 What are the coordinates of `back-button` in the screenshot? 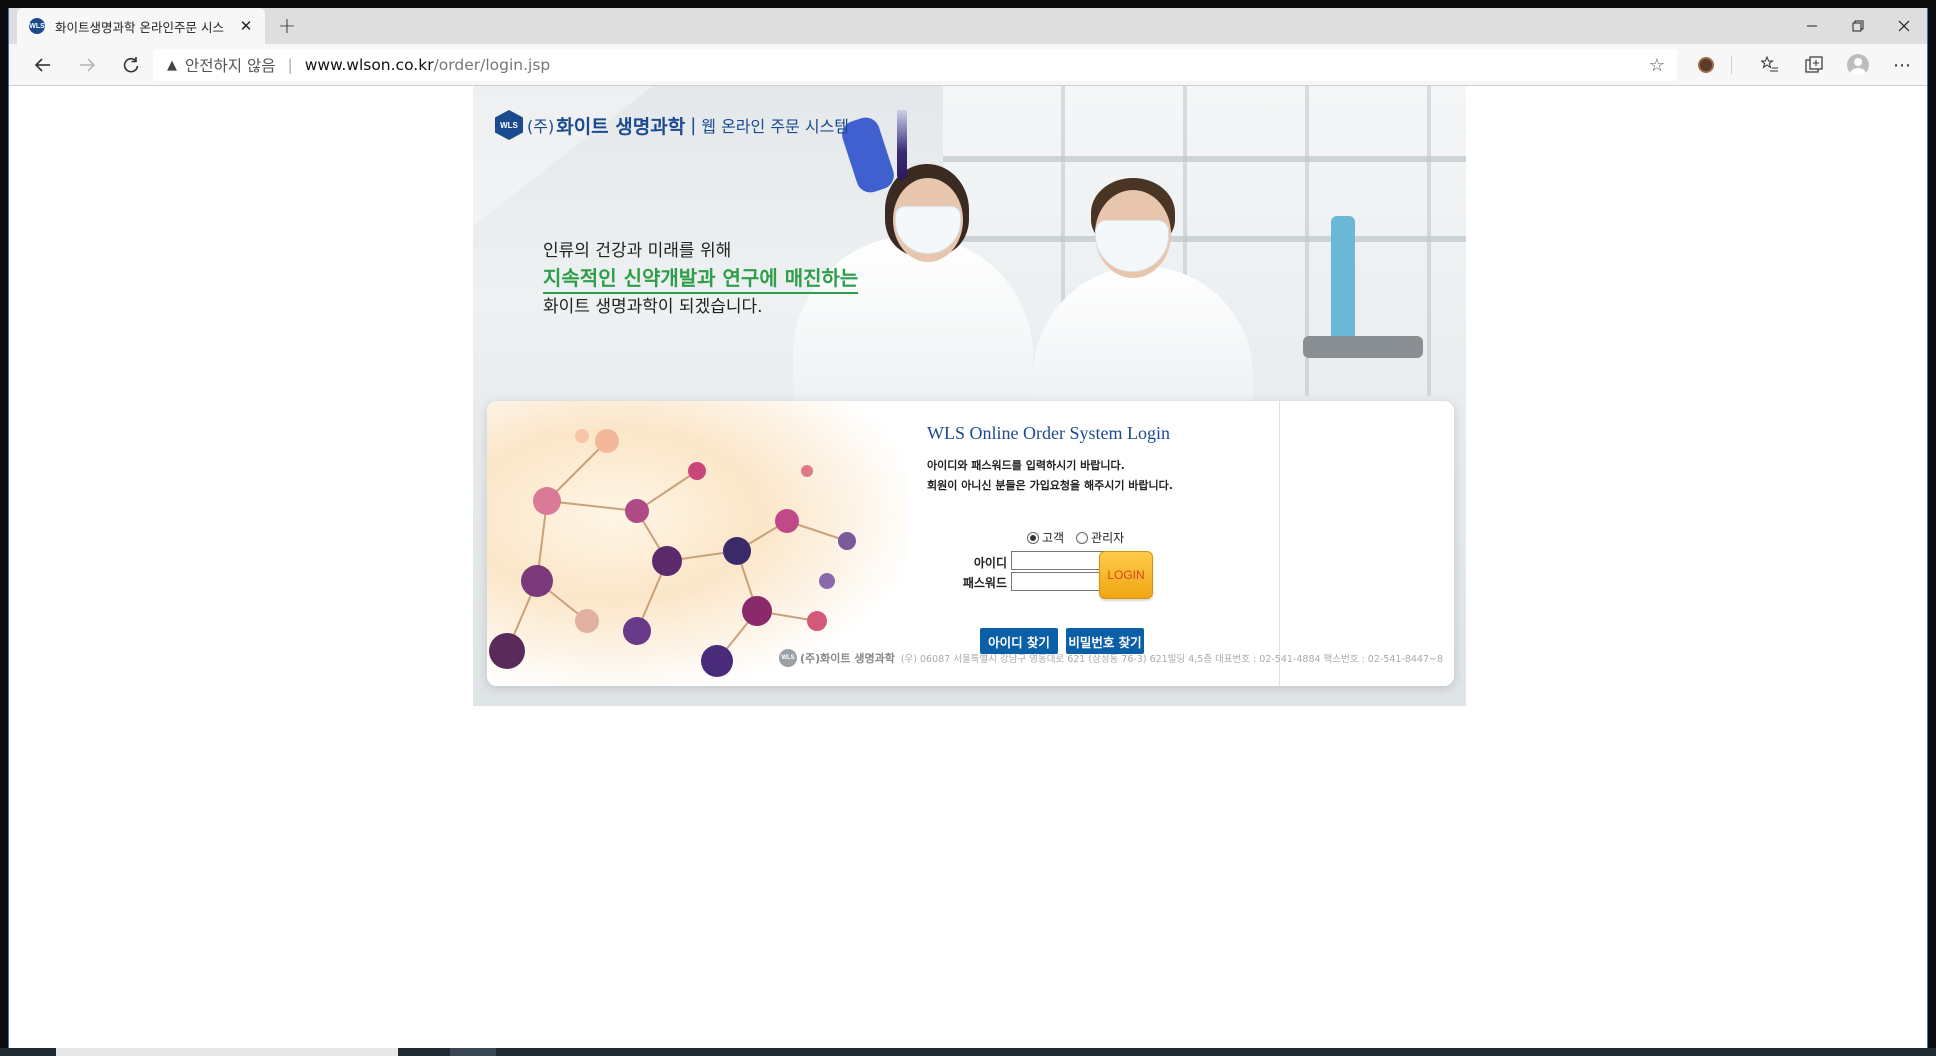 It's located at (43, 65).